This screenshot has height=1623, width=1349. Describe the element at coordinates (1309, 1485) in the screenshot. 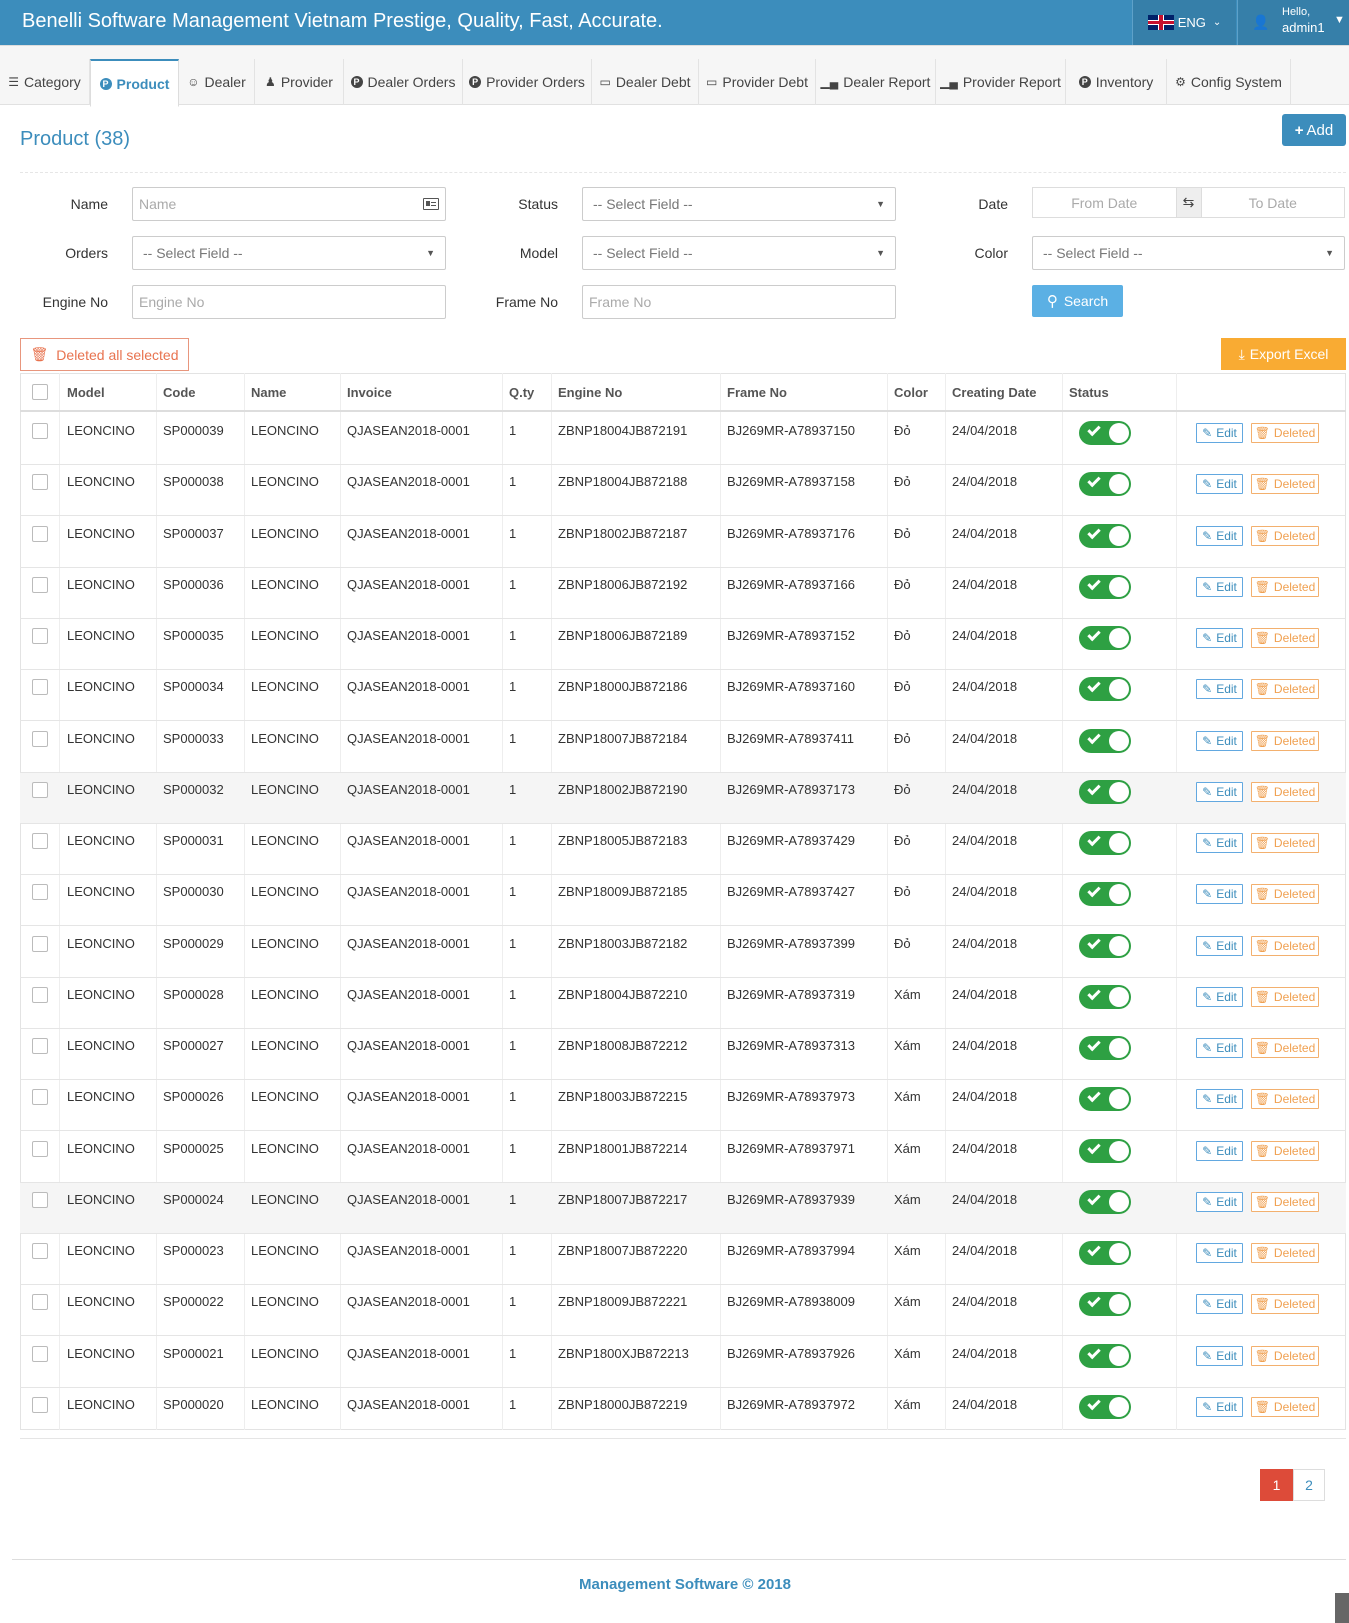

I see `page-2-button: 2` at that location.